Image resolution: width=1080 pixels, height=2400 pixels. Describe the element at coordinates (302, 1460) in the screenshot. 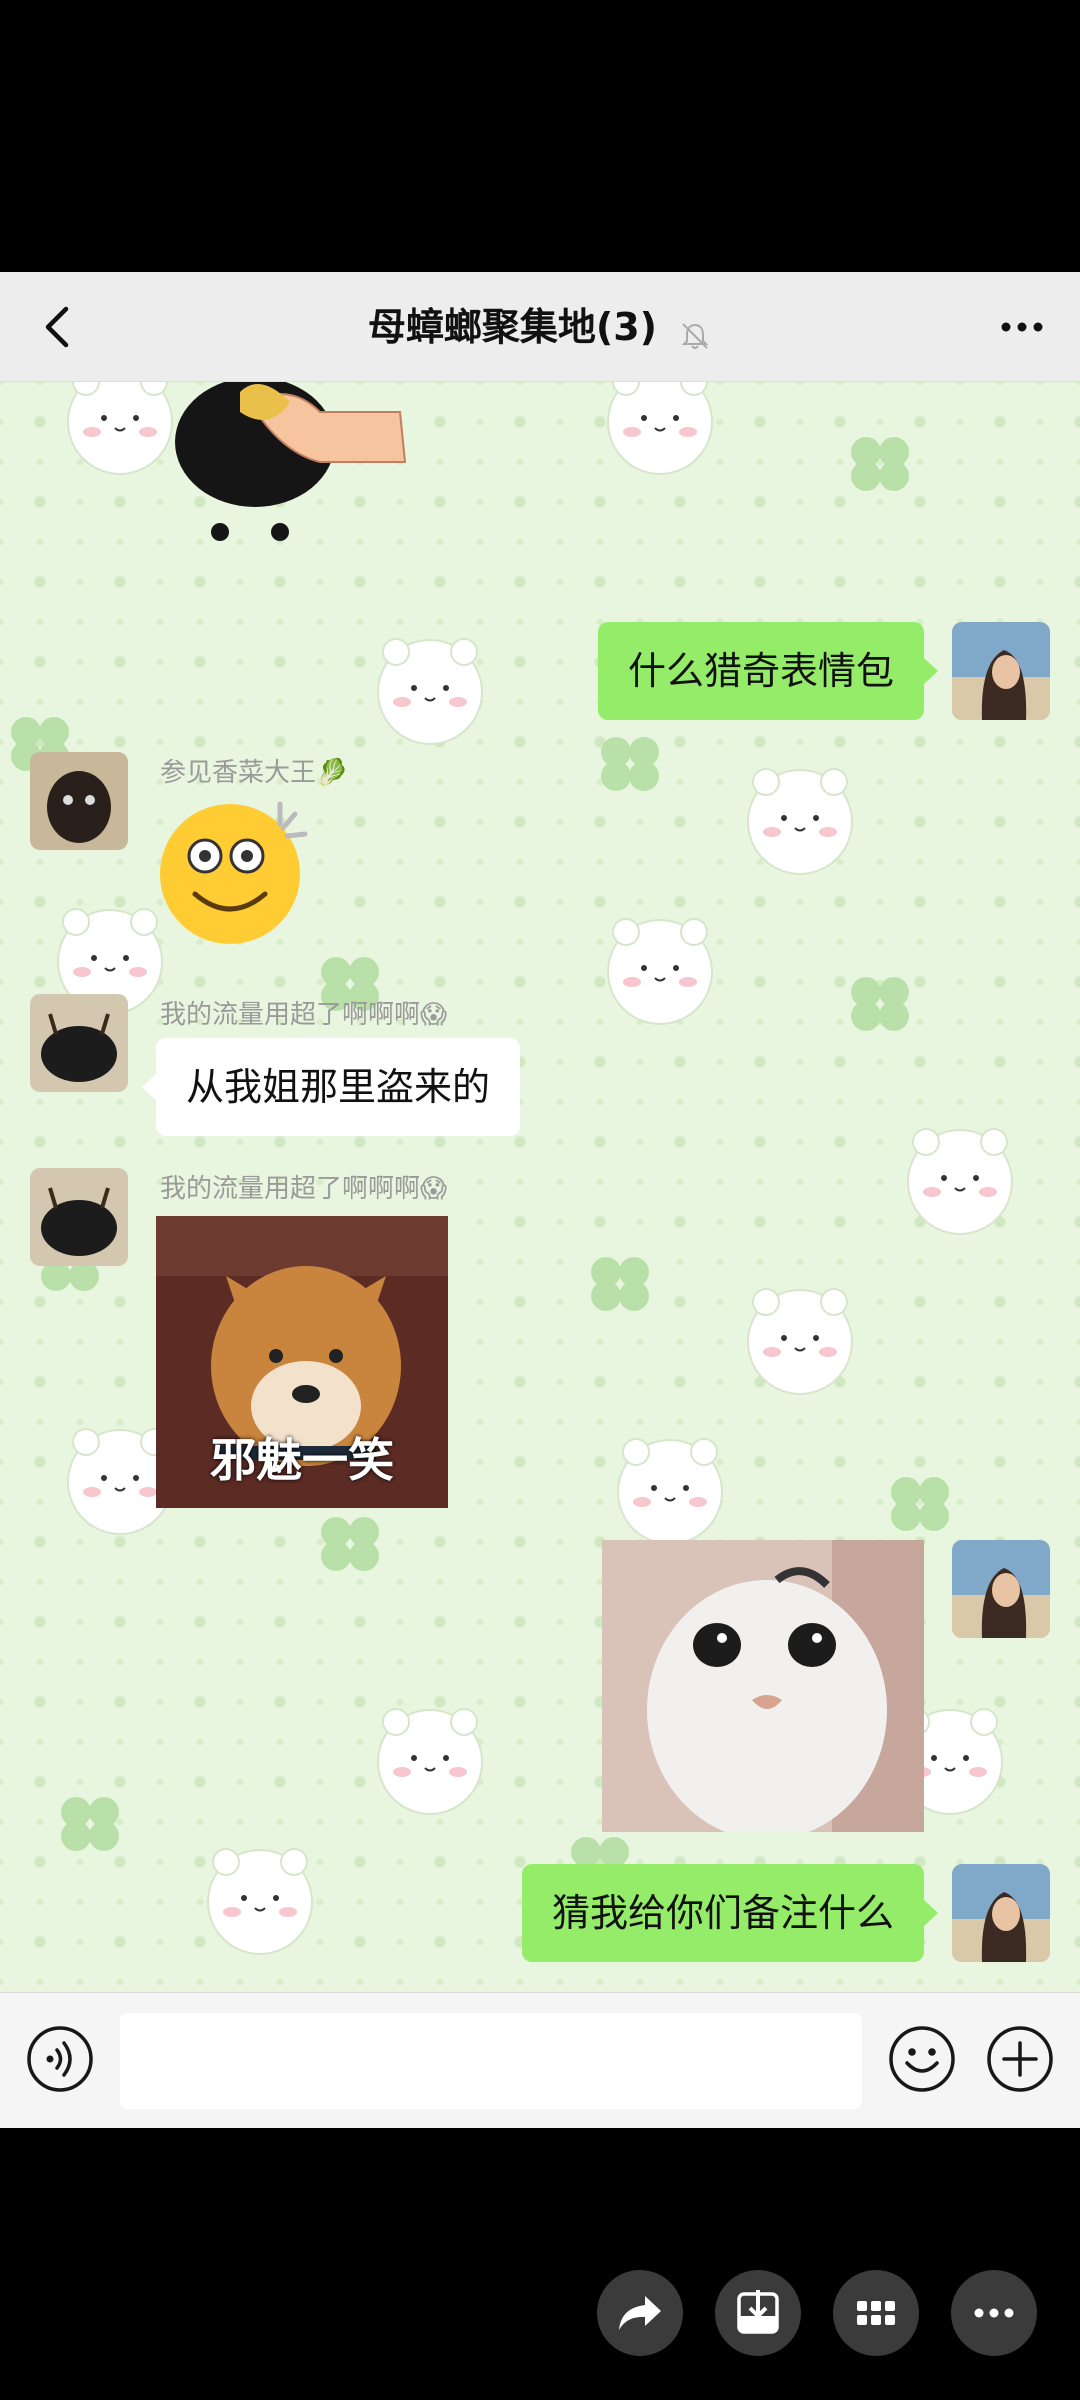

I see `image-caption: 邪魅一笑` at that location.